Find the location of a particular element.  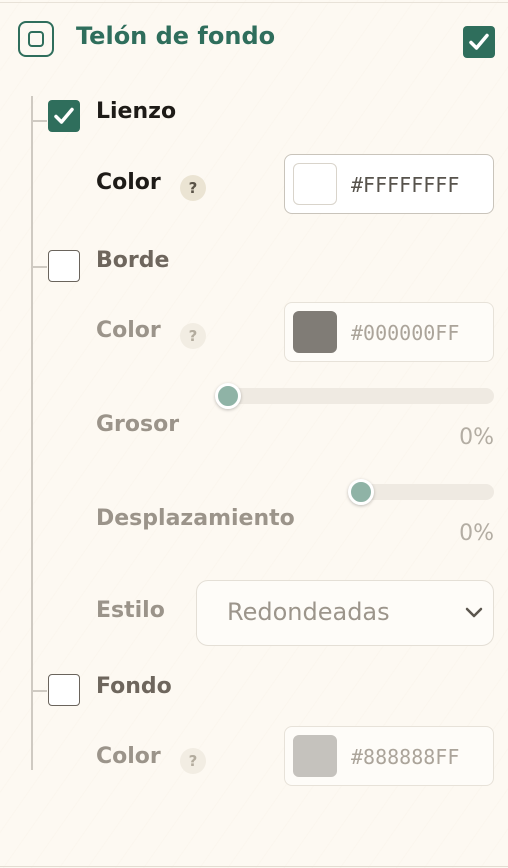

square-in-square-icon is located at coordinates (36, 39).